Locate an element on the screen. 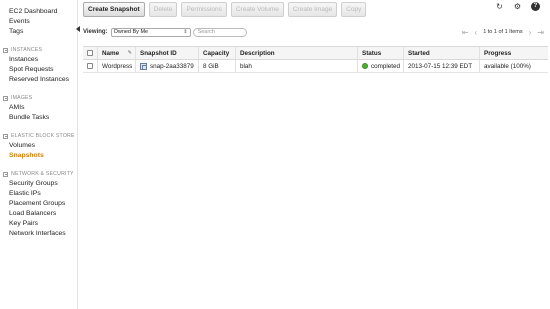 The image size is (550, 309). sidebar-item-placement-groups: Placement Groups is located at coordinates (38, 204).